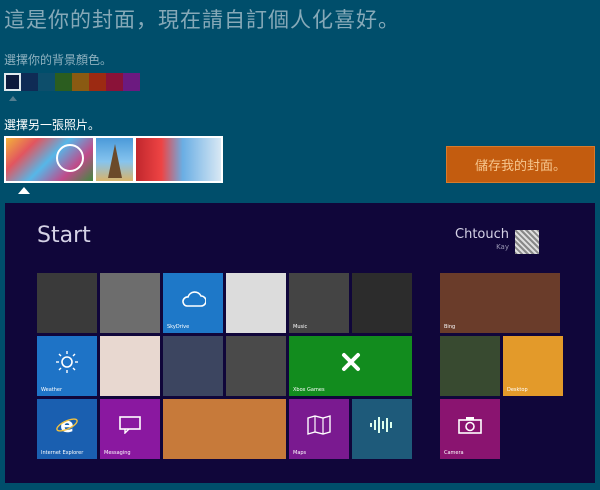 The image size is (600, 490). Describe the element at coordinates (517, 390) in the screenshot. I see `tile-label: Desktop` at that location.